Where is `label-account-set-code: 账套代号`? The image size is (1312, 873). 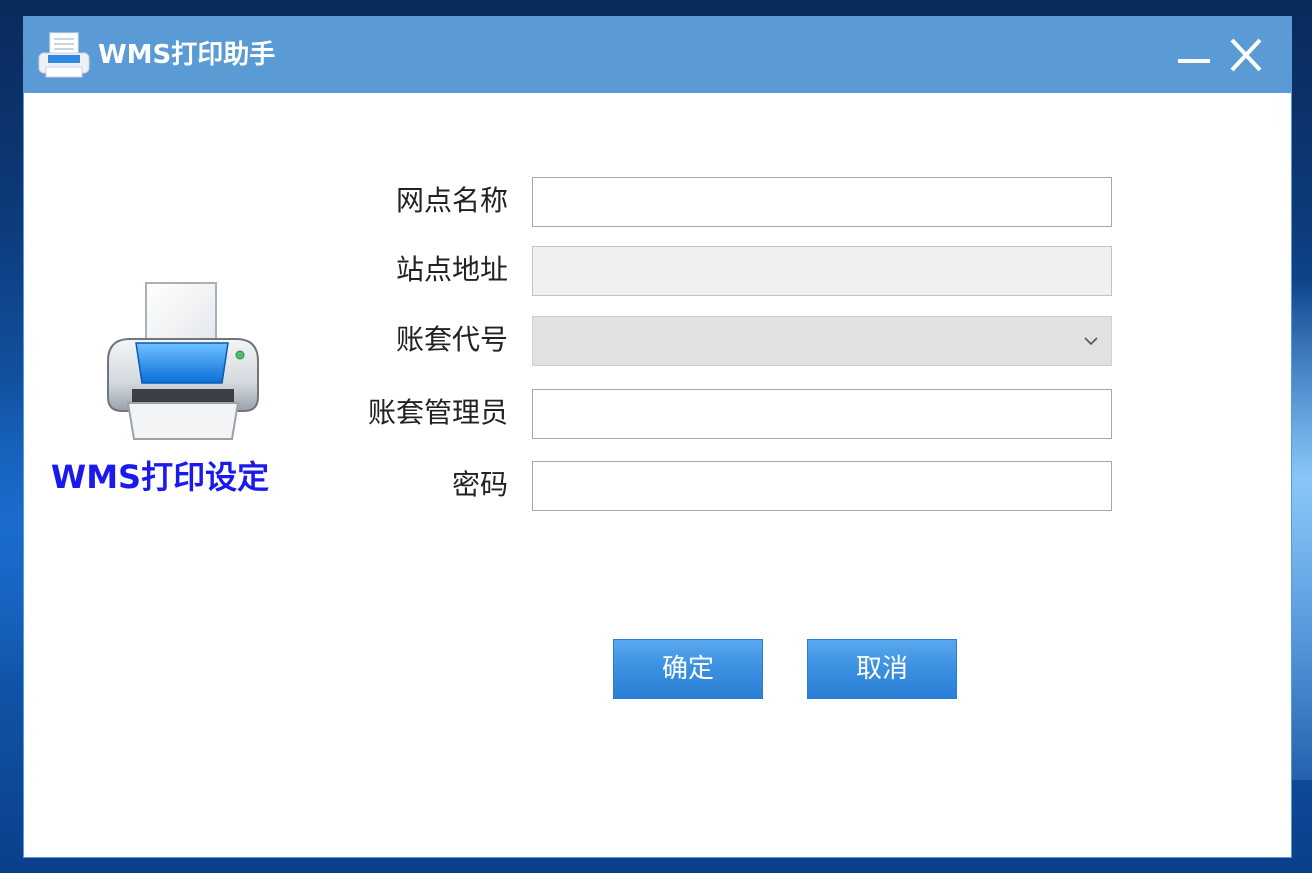
label-account-set-code: 账套代号 is located at coordinates (451, 339).